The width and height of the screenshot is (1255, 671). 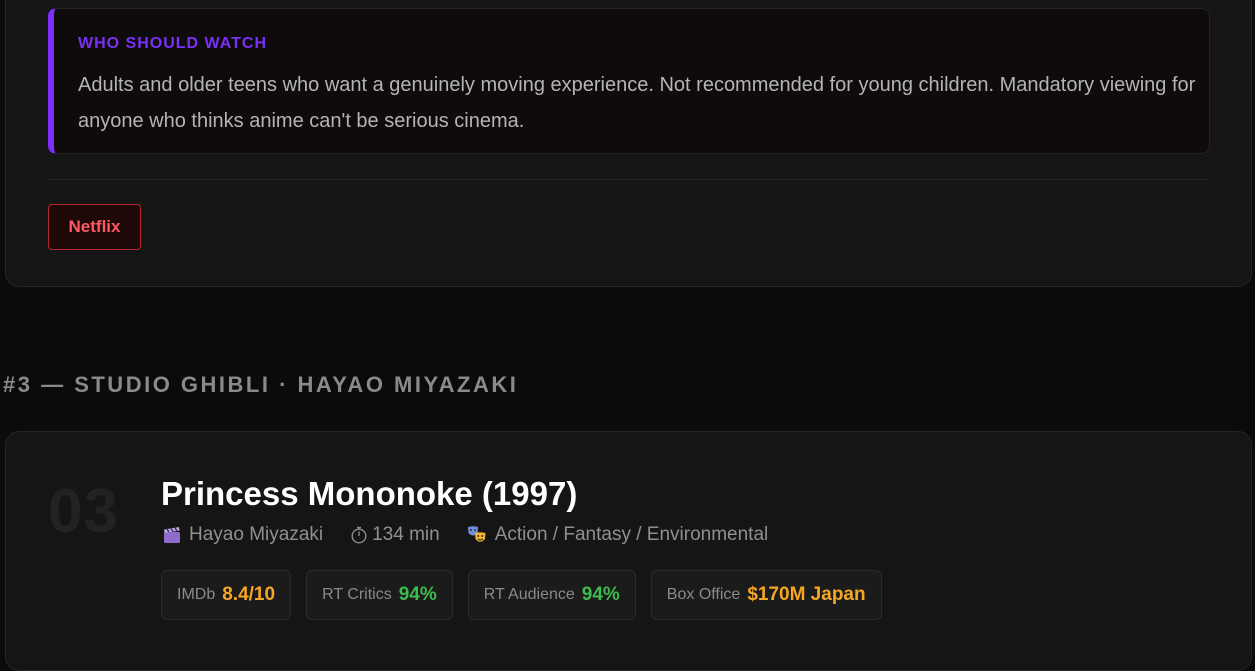 What do you see at coordinates (83, 511) in the screenshot?
I see `rank-number: 03` at bounding box center [83, 511].